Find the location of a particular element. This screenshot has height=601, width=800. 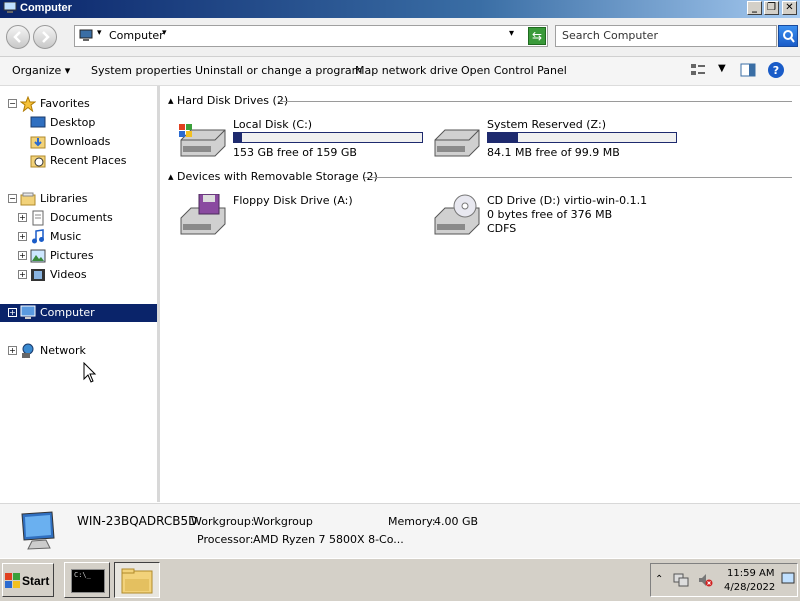

view-options-icon is located at coordinates (698, 70).